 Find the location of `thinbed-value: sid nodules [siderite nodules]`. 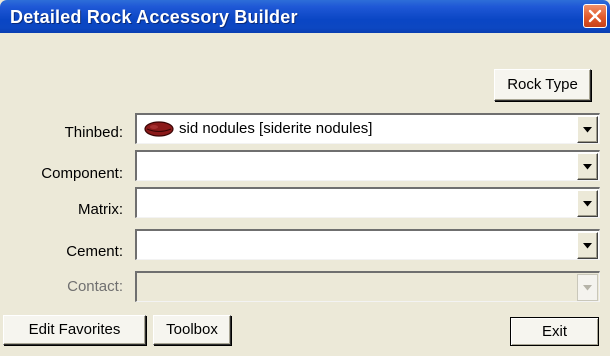

thinbed-value: sid nodules [siderite nodules] is located at coordinates (276, 128).